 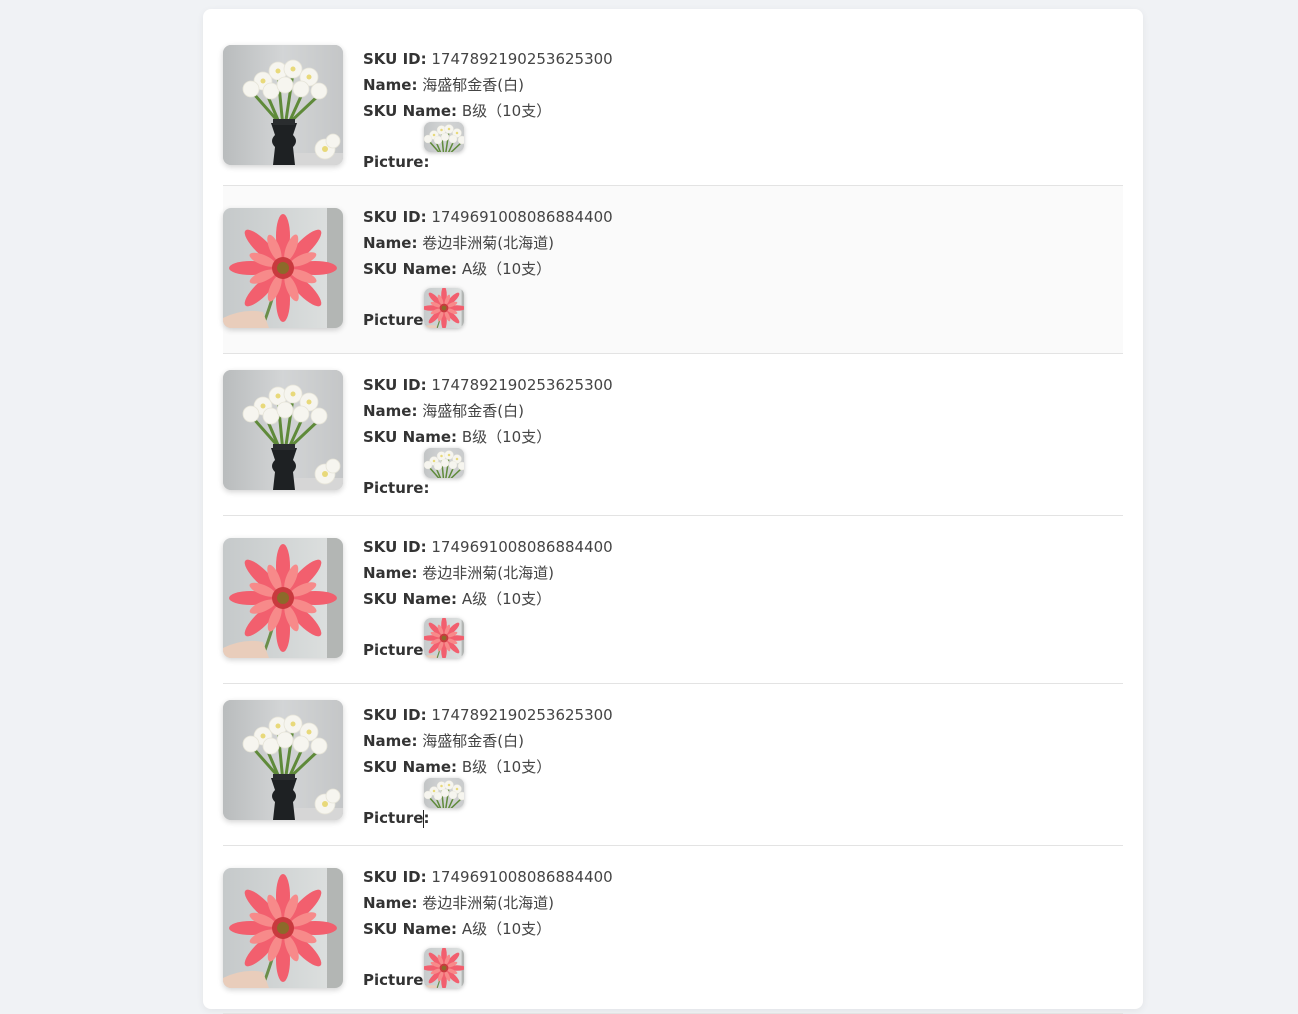 I want to click on text-cursor, so click(x=423, y=819).